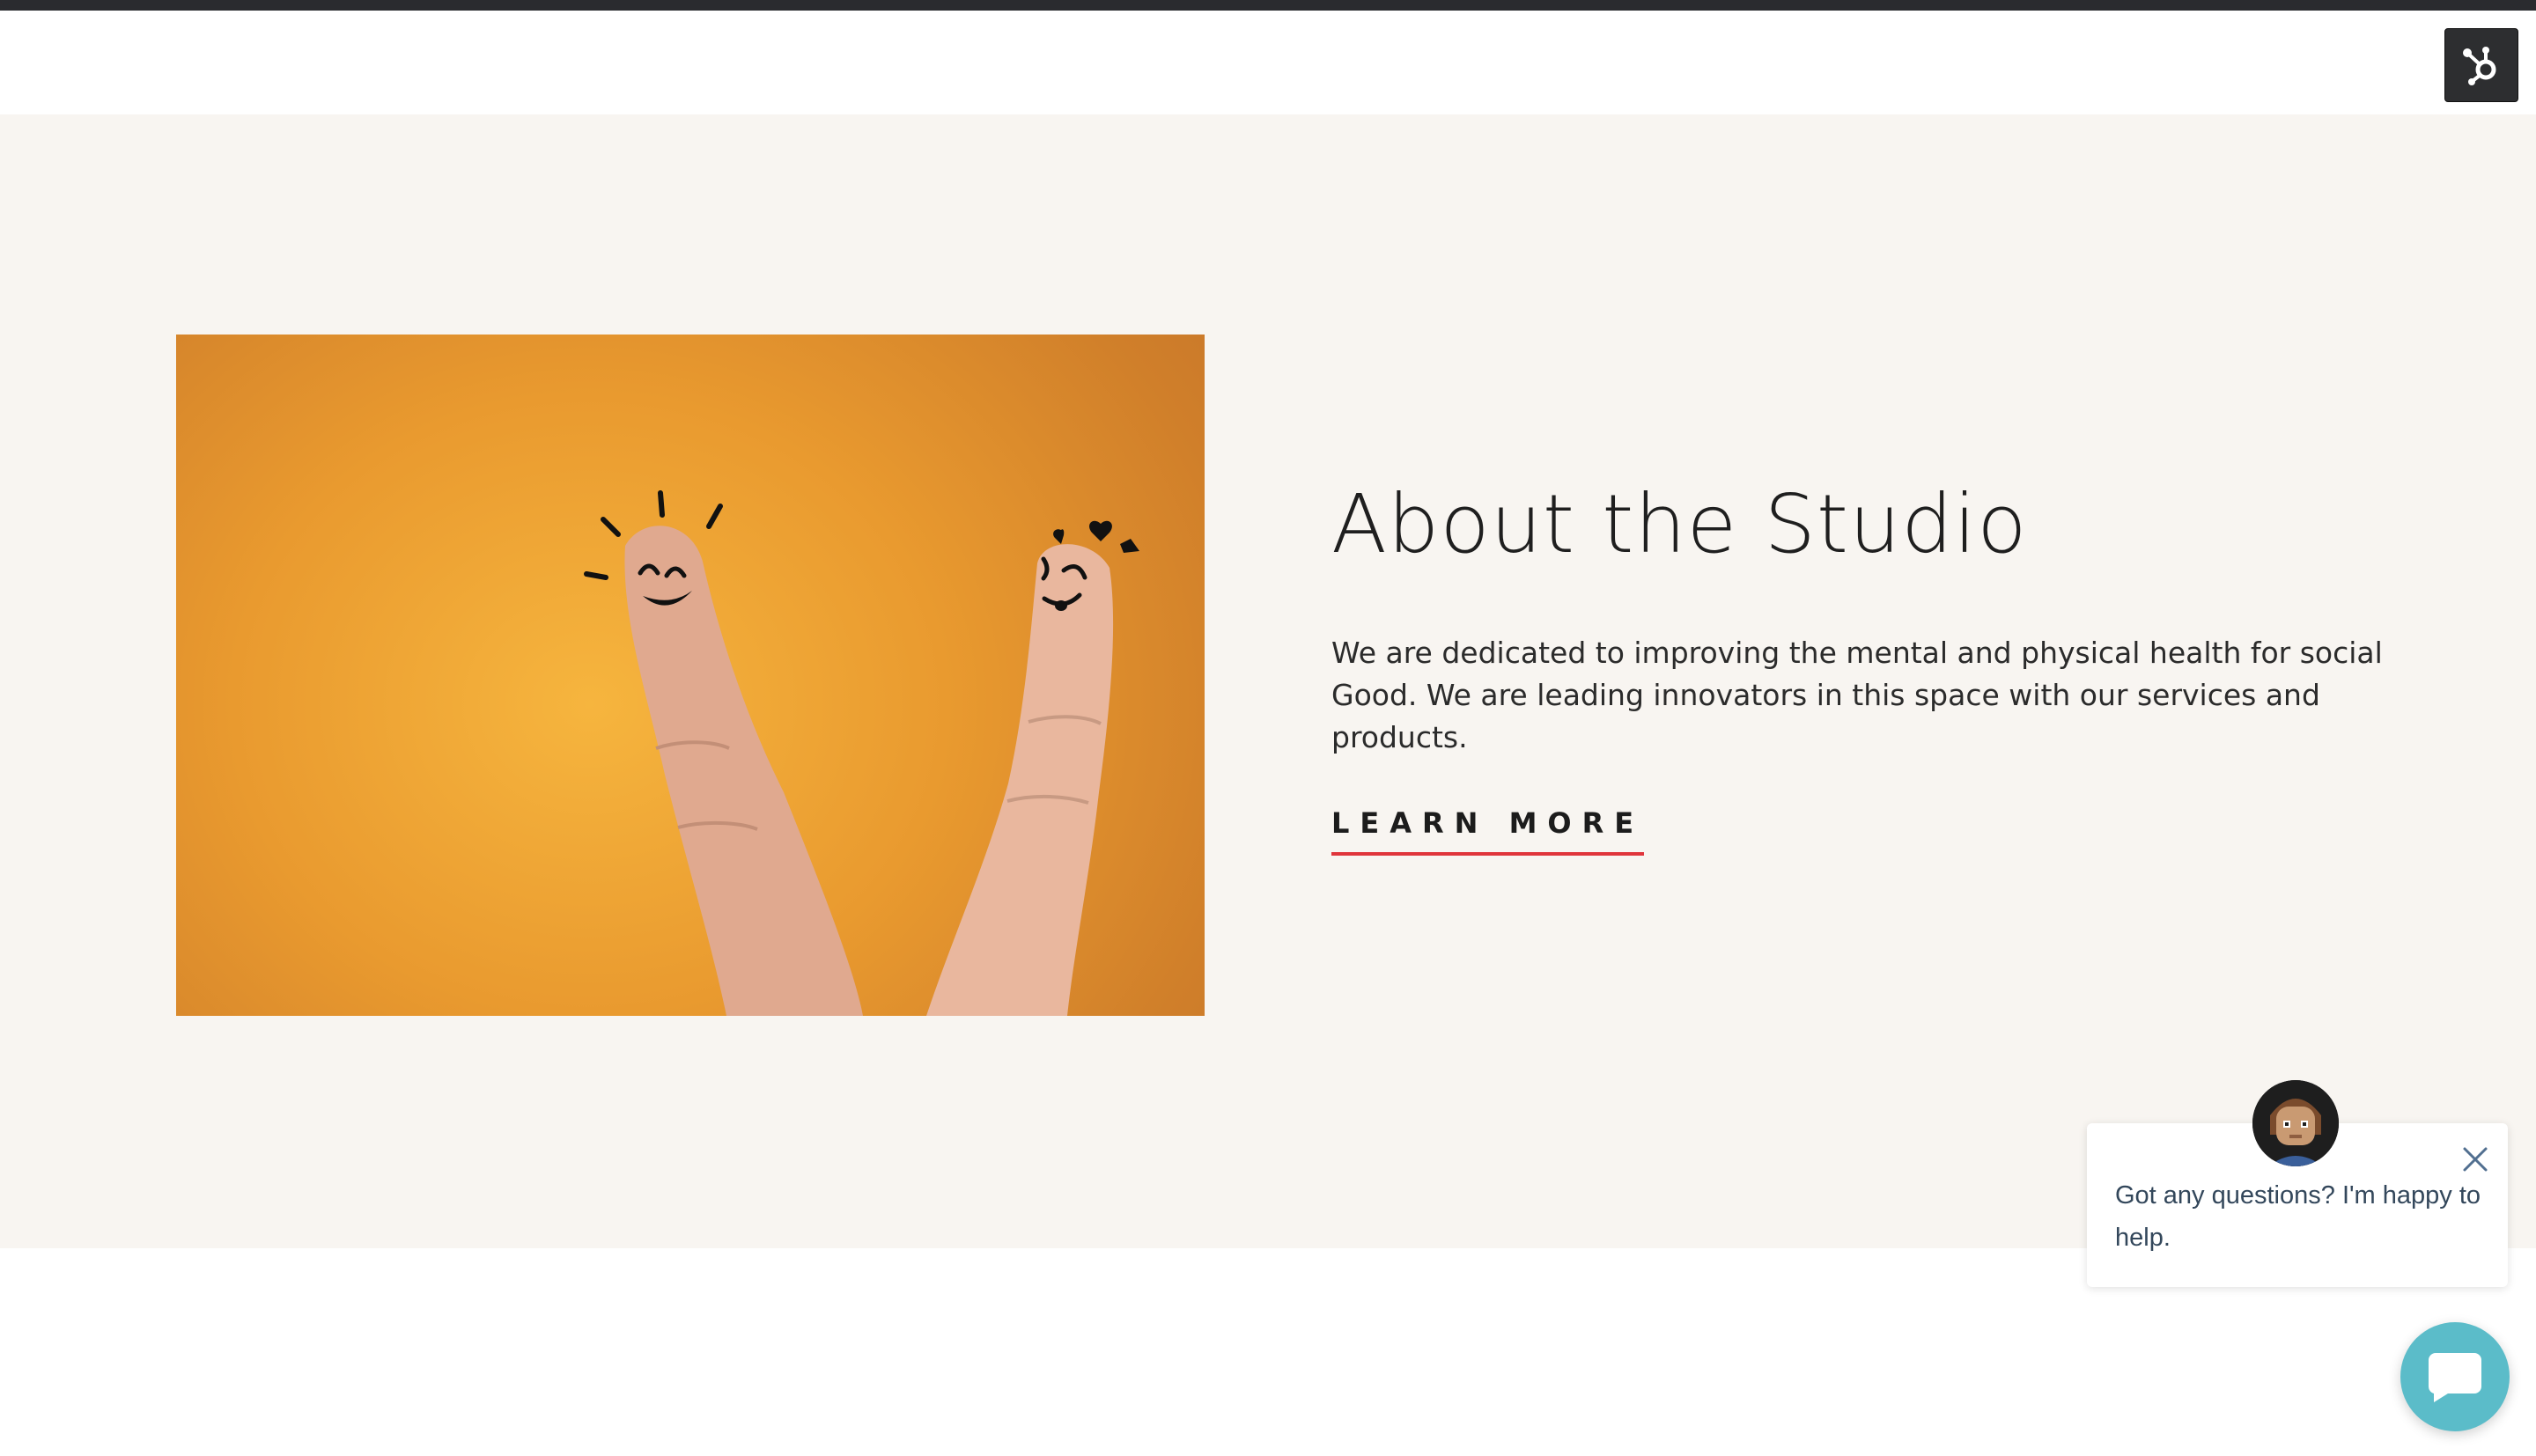 Image resolution: width=2536 pixels, height=1456 pixels. What do you see at coordinates (1268, 5) in the screenshot?
I see `browser-top-bar` at bounding box center [1268, 5].